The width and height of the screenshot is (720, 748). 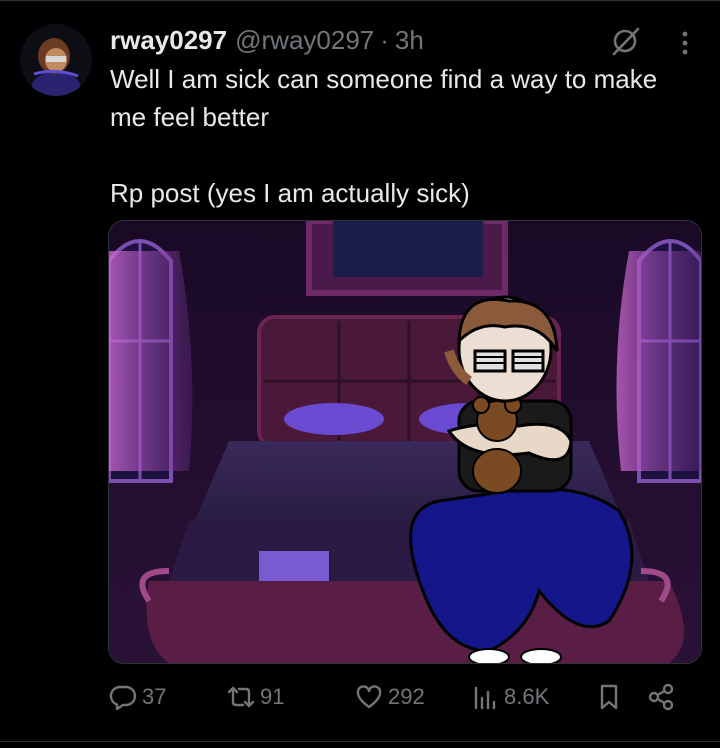 I want to click on avatar, so click(x=56, y=60).